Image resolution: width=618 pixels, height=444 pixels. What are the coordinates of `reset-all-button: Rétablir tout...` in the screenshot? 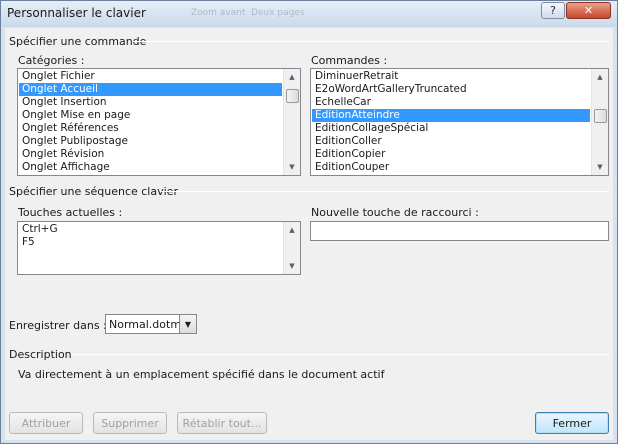 It's located at (222, 423).